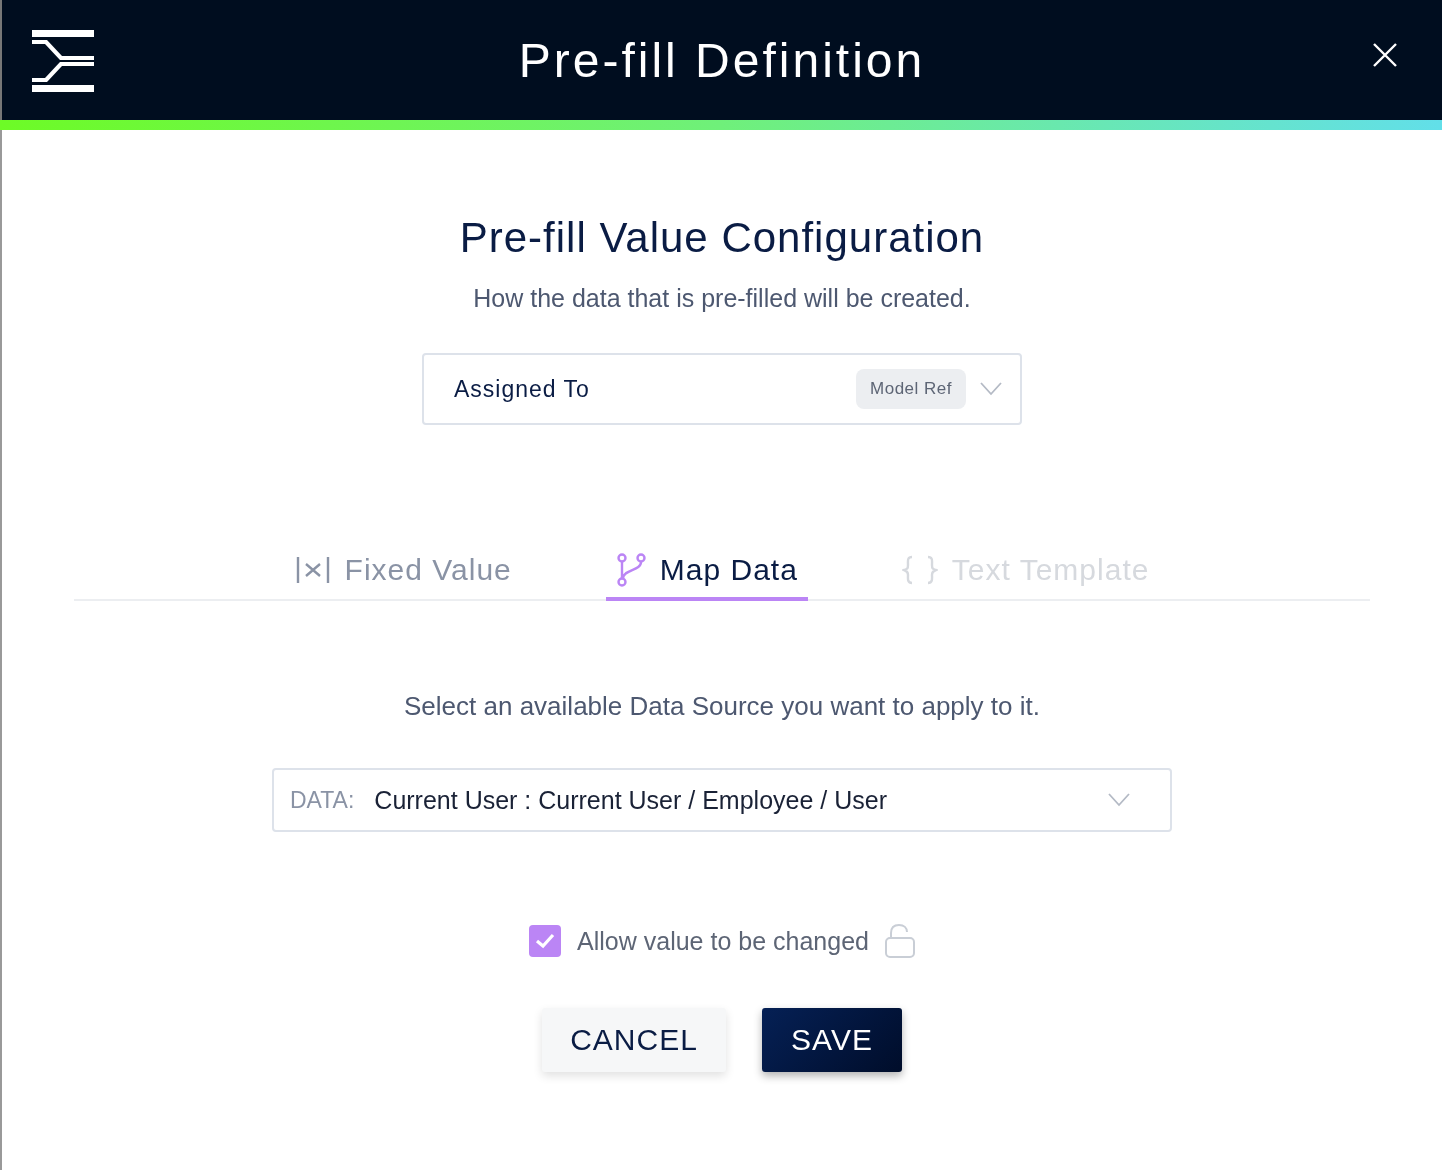  I want to click on dialog-heading: Pre-fill Value Configuration, so click(722, 238).